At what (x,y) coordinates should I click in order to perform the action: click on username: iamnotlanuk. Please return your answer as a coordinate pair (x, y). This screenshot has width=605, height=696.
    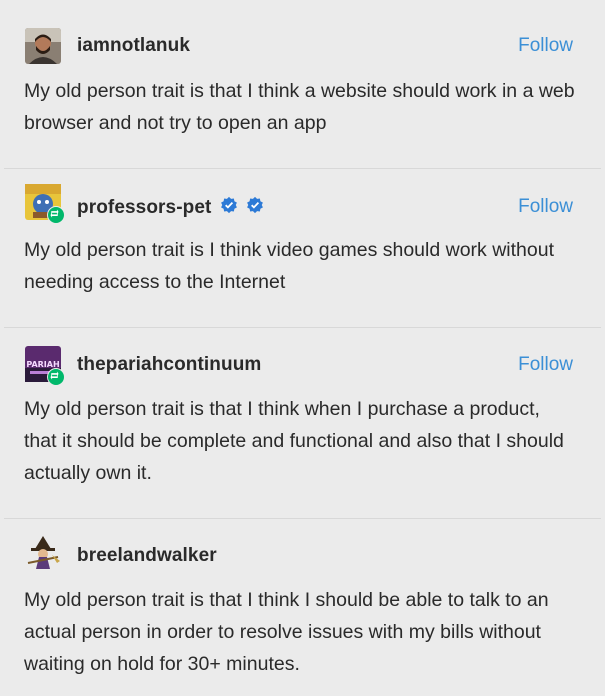
    Looking at the image, I should click on (133, 46).